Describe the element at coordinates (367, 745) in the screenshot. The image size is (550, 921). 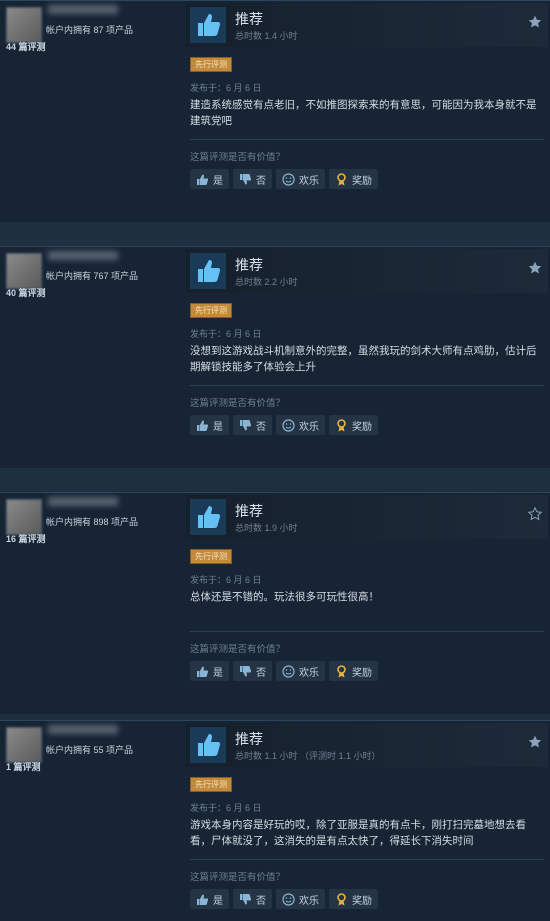
I see `review-header: 推荐 总时数 1.1 小时 （评测时 1.1 小时）` at that location.